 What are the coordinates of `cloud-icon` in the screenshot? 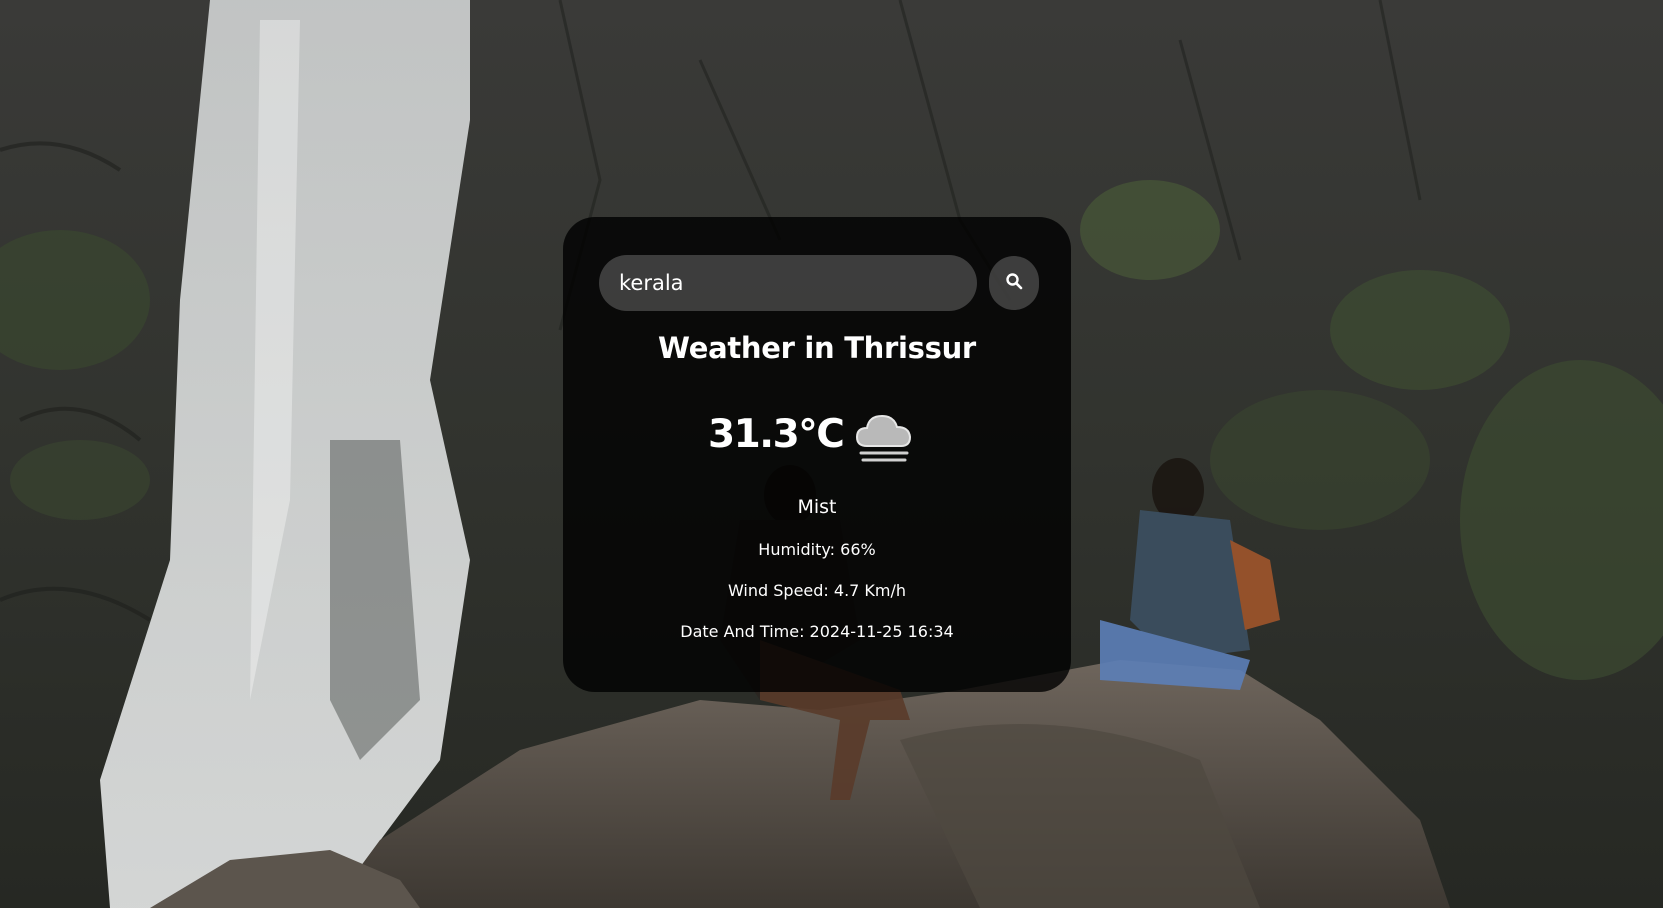 It's located at (884, 439).